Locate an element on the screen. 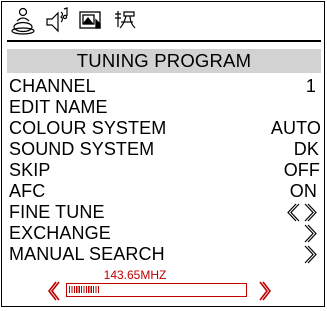 This screenshot has height=311, width=327. menu-item-label: COLOUR SYSTEM is located at coordinates (88, 128).